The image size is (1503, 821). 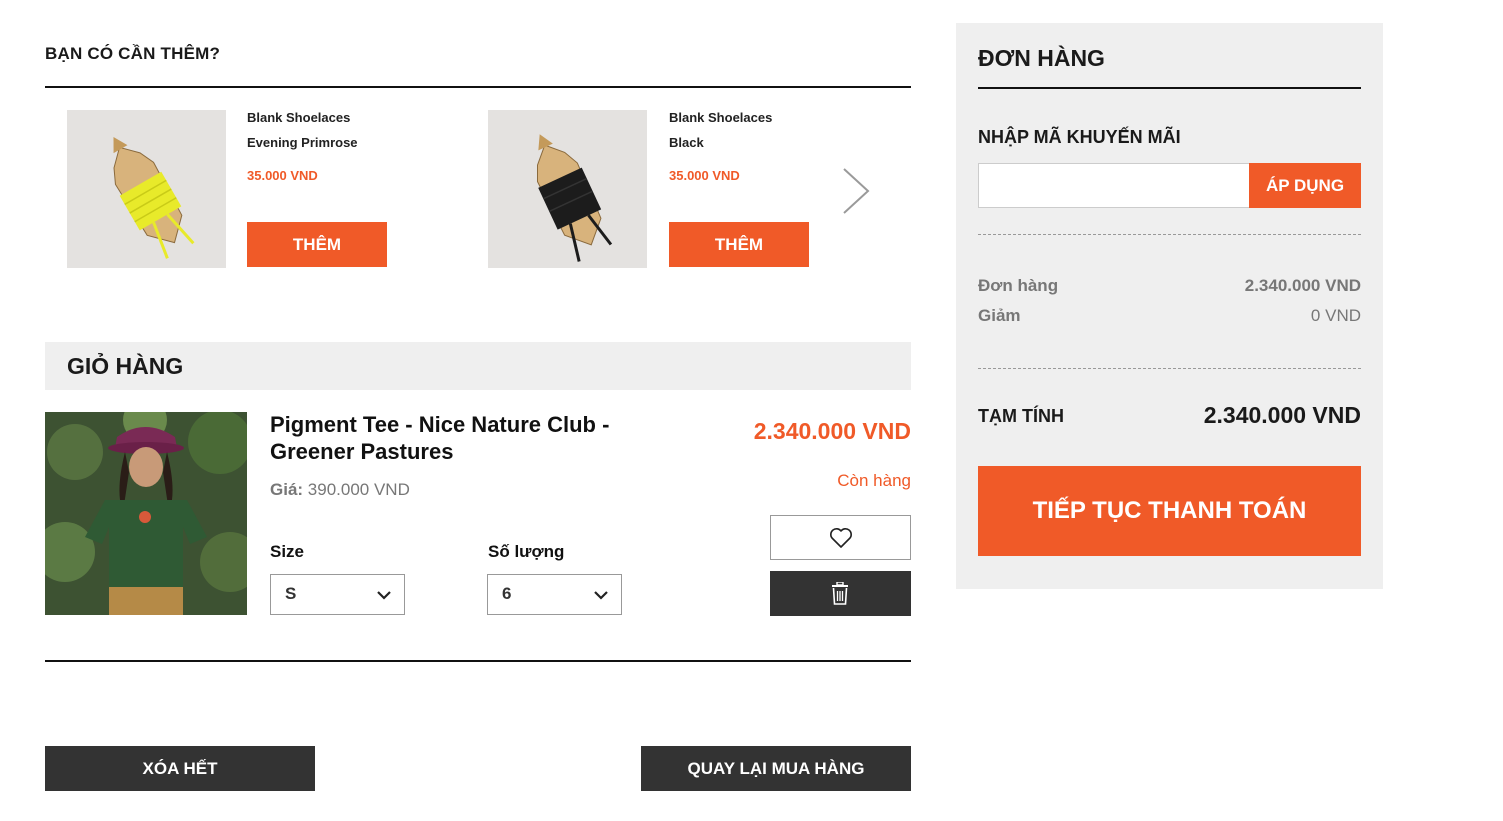 What do you see at coordinates (1041, 58) in the screenshot?
I see `order-title: ĐƠN HÀNG` at bounding box center [1041, 58].